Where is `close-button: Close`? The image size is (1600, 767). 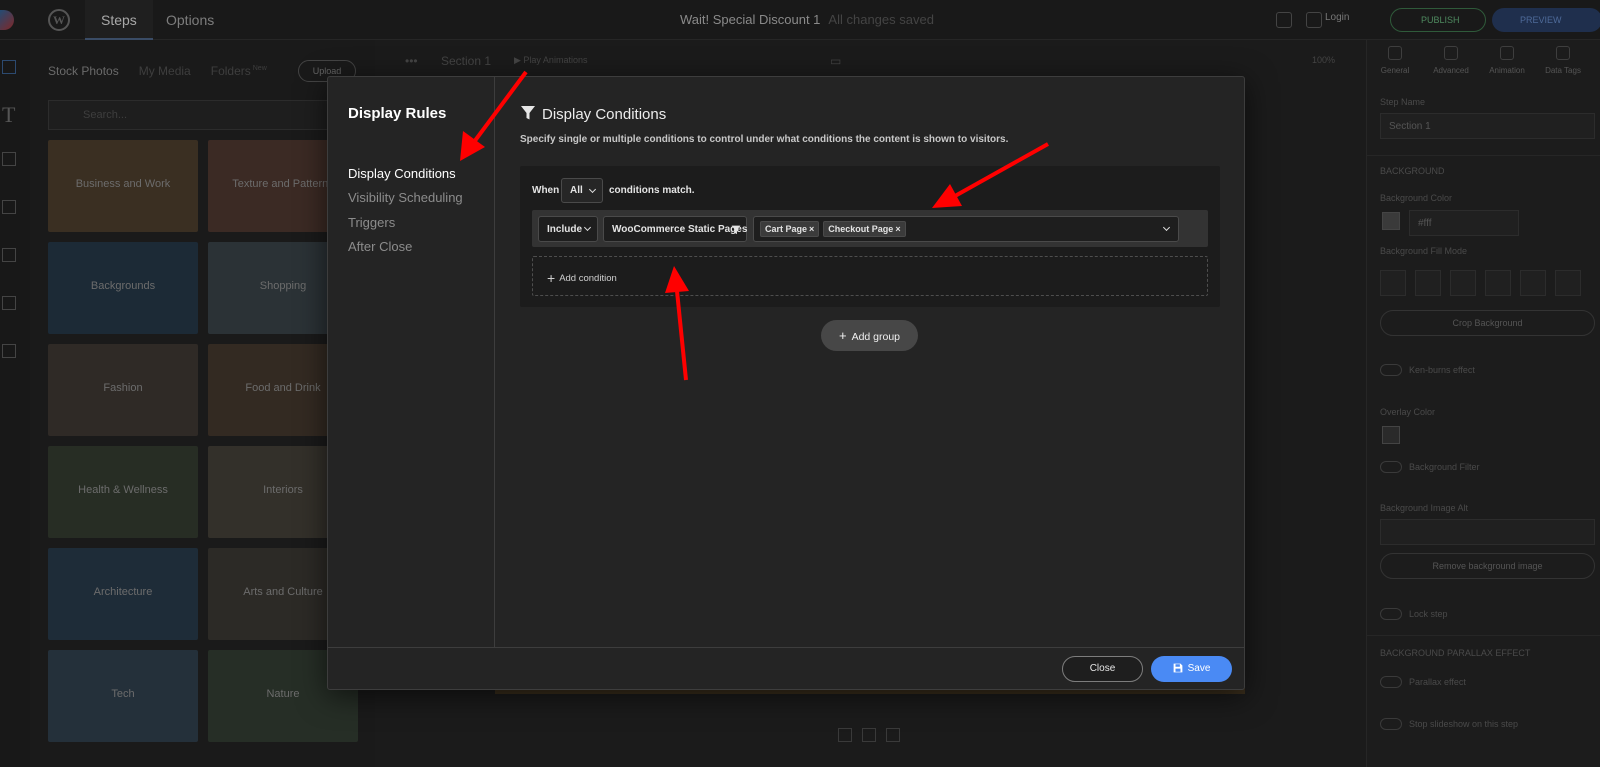 close-button: Close is located at coordinates (1102, 669).